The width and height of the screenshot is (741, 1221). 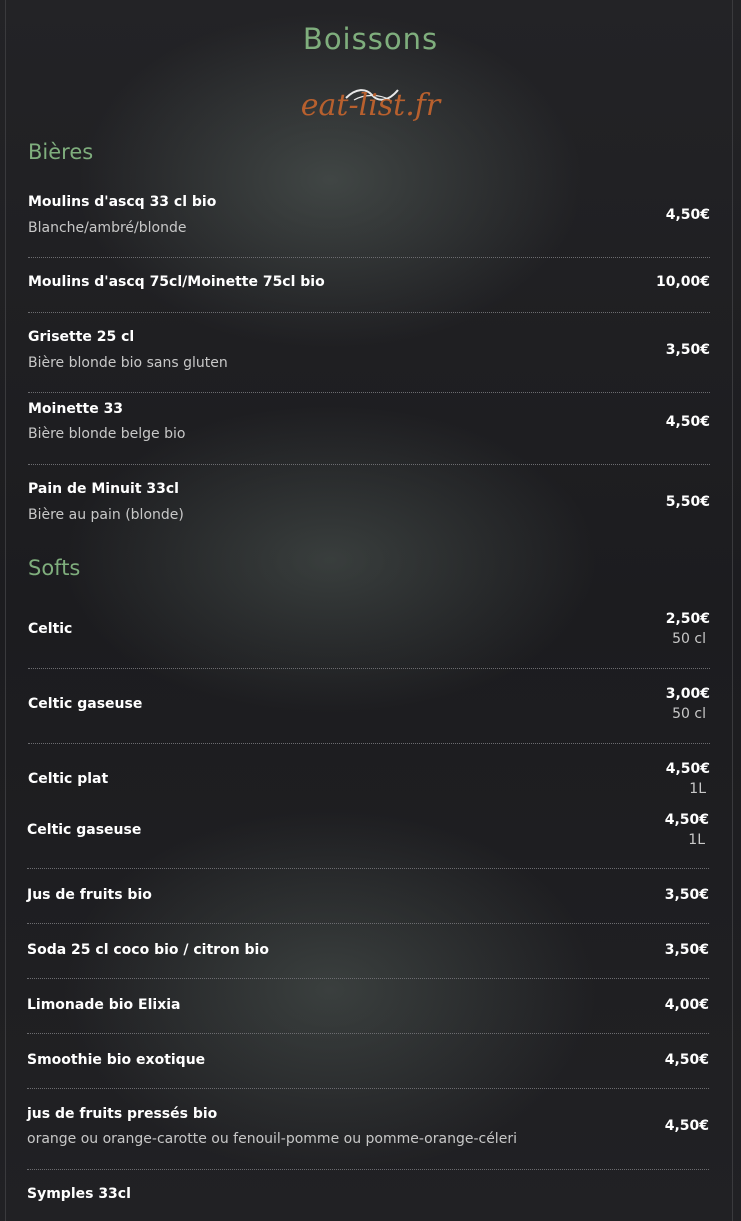 What do you see at coordinates (68, 779) in the screenshot?
I see `item-name: Celtic plat` at bounding box center [68, 779].